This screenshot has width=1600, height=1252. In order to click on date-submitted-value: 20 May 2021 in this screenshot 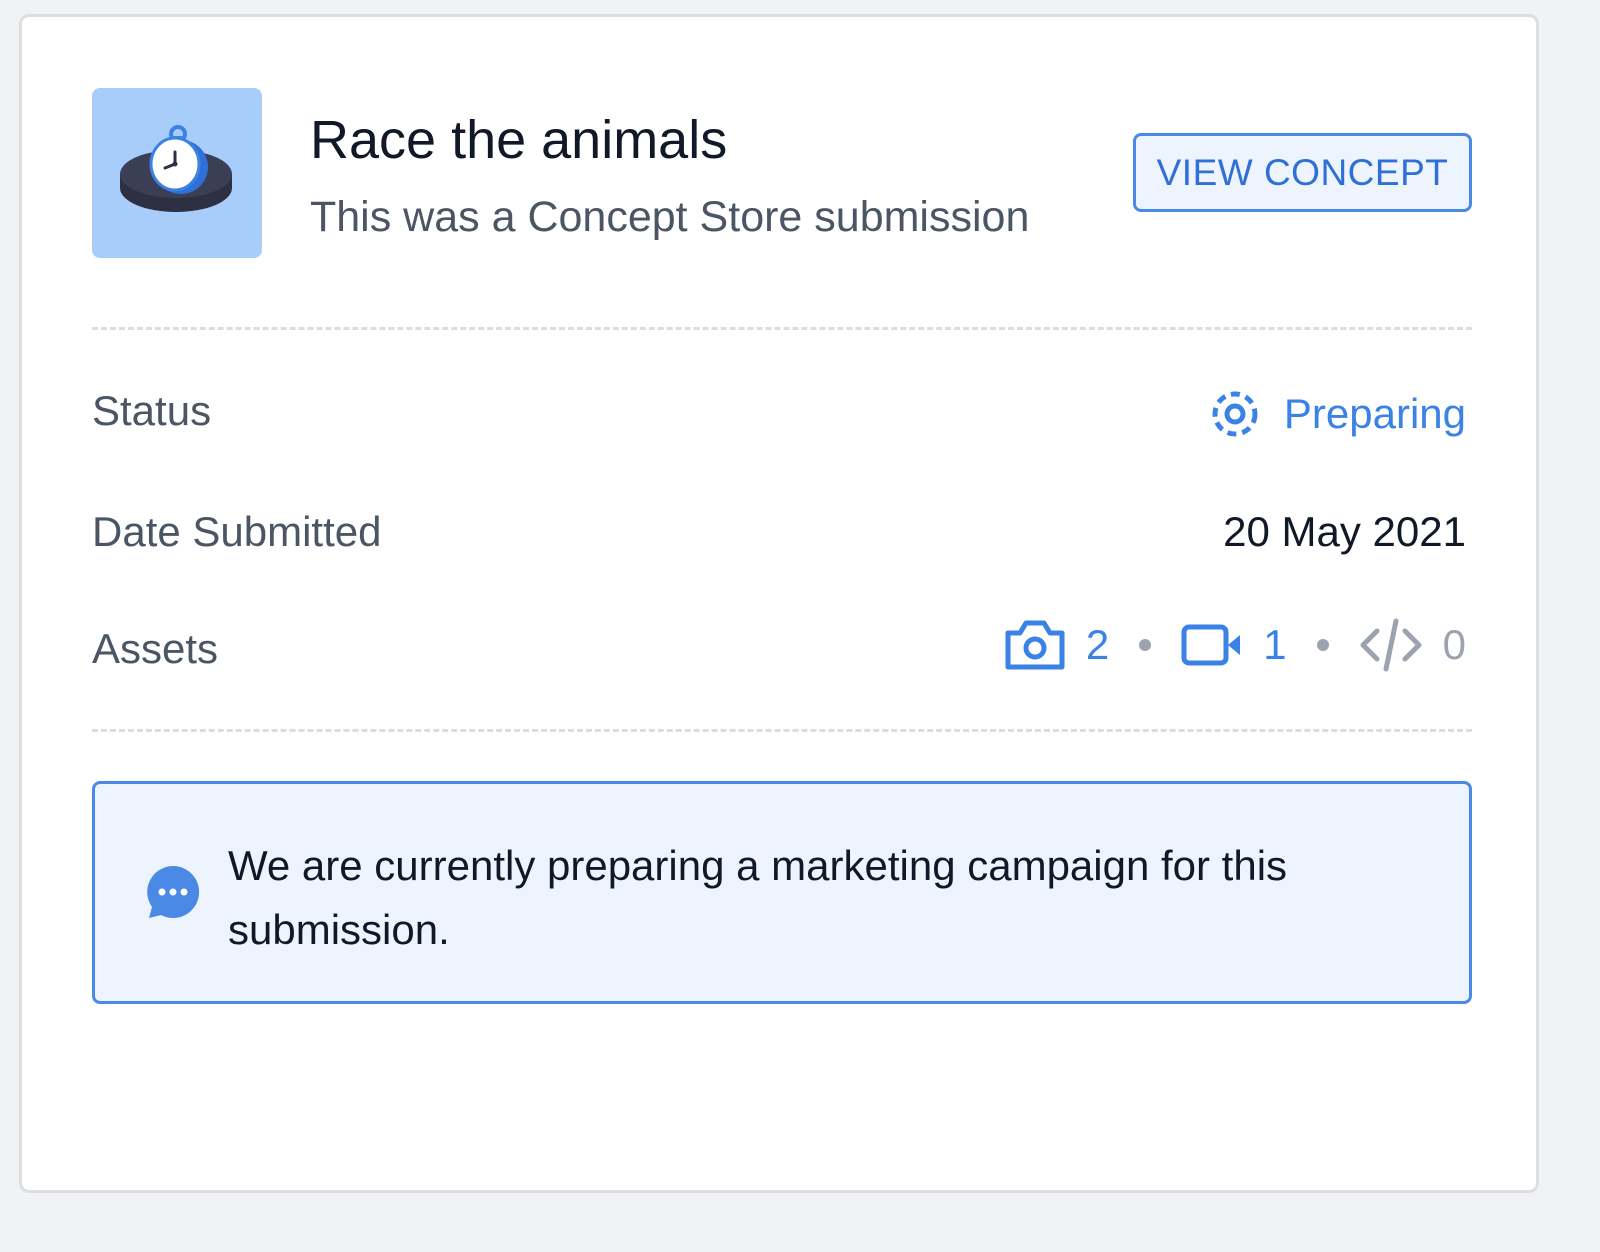, I will do `click(1344, 531)`.